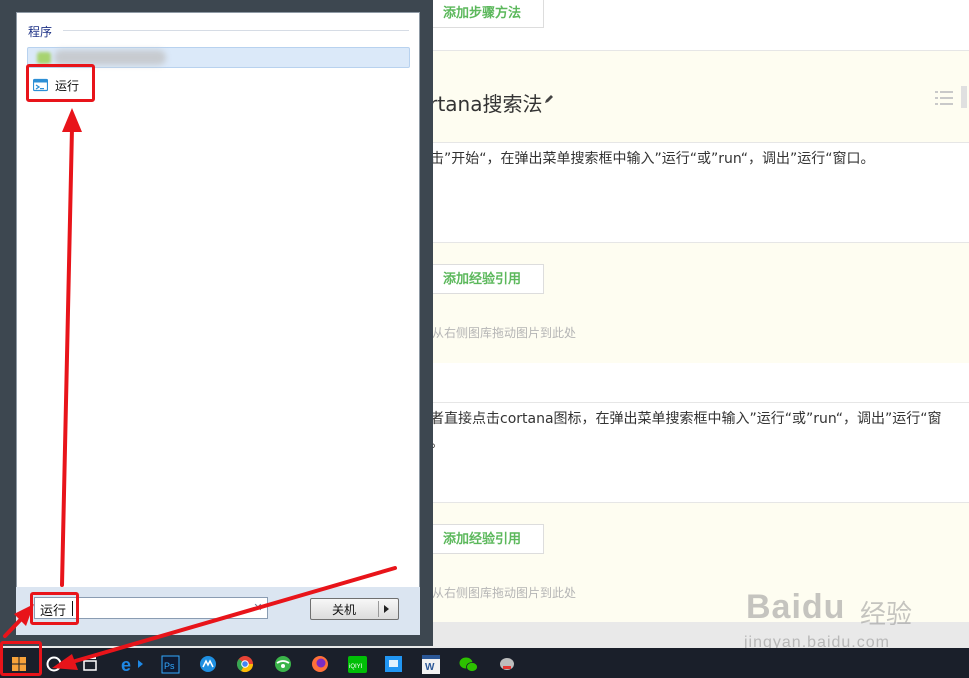  What do you see at coordinates (356, 667) in the screenshot?
I see `svg-text: iQIYI` at bounding box center [356, 667].